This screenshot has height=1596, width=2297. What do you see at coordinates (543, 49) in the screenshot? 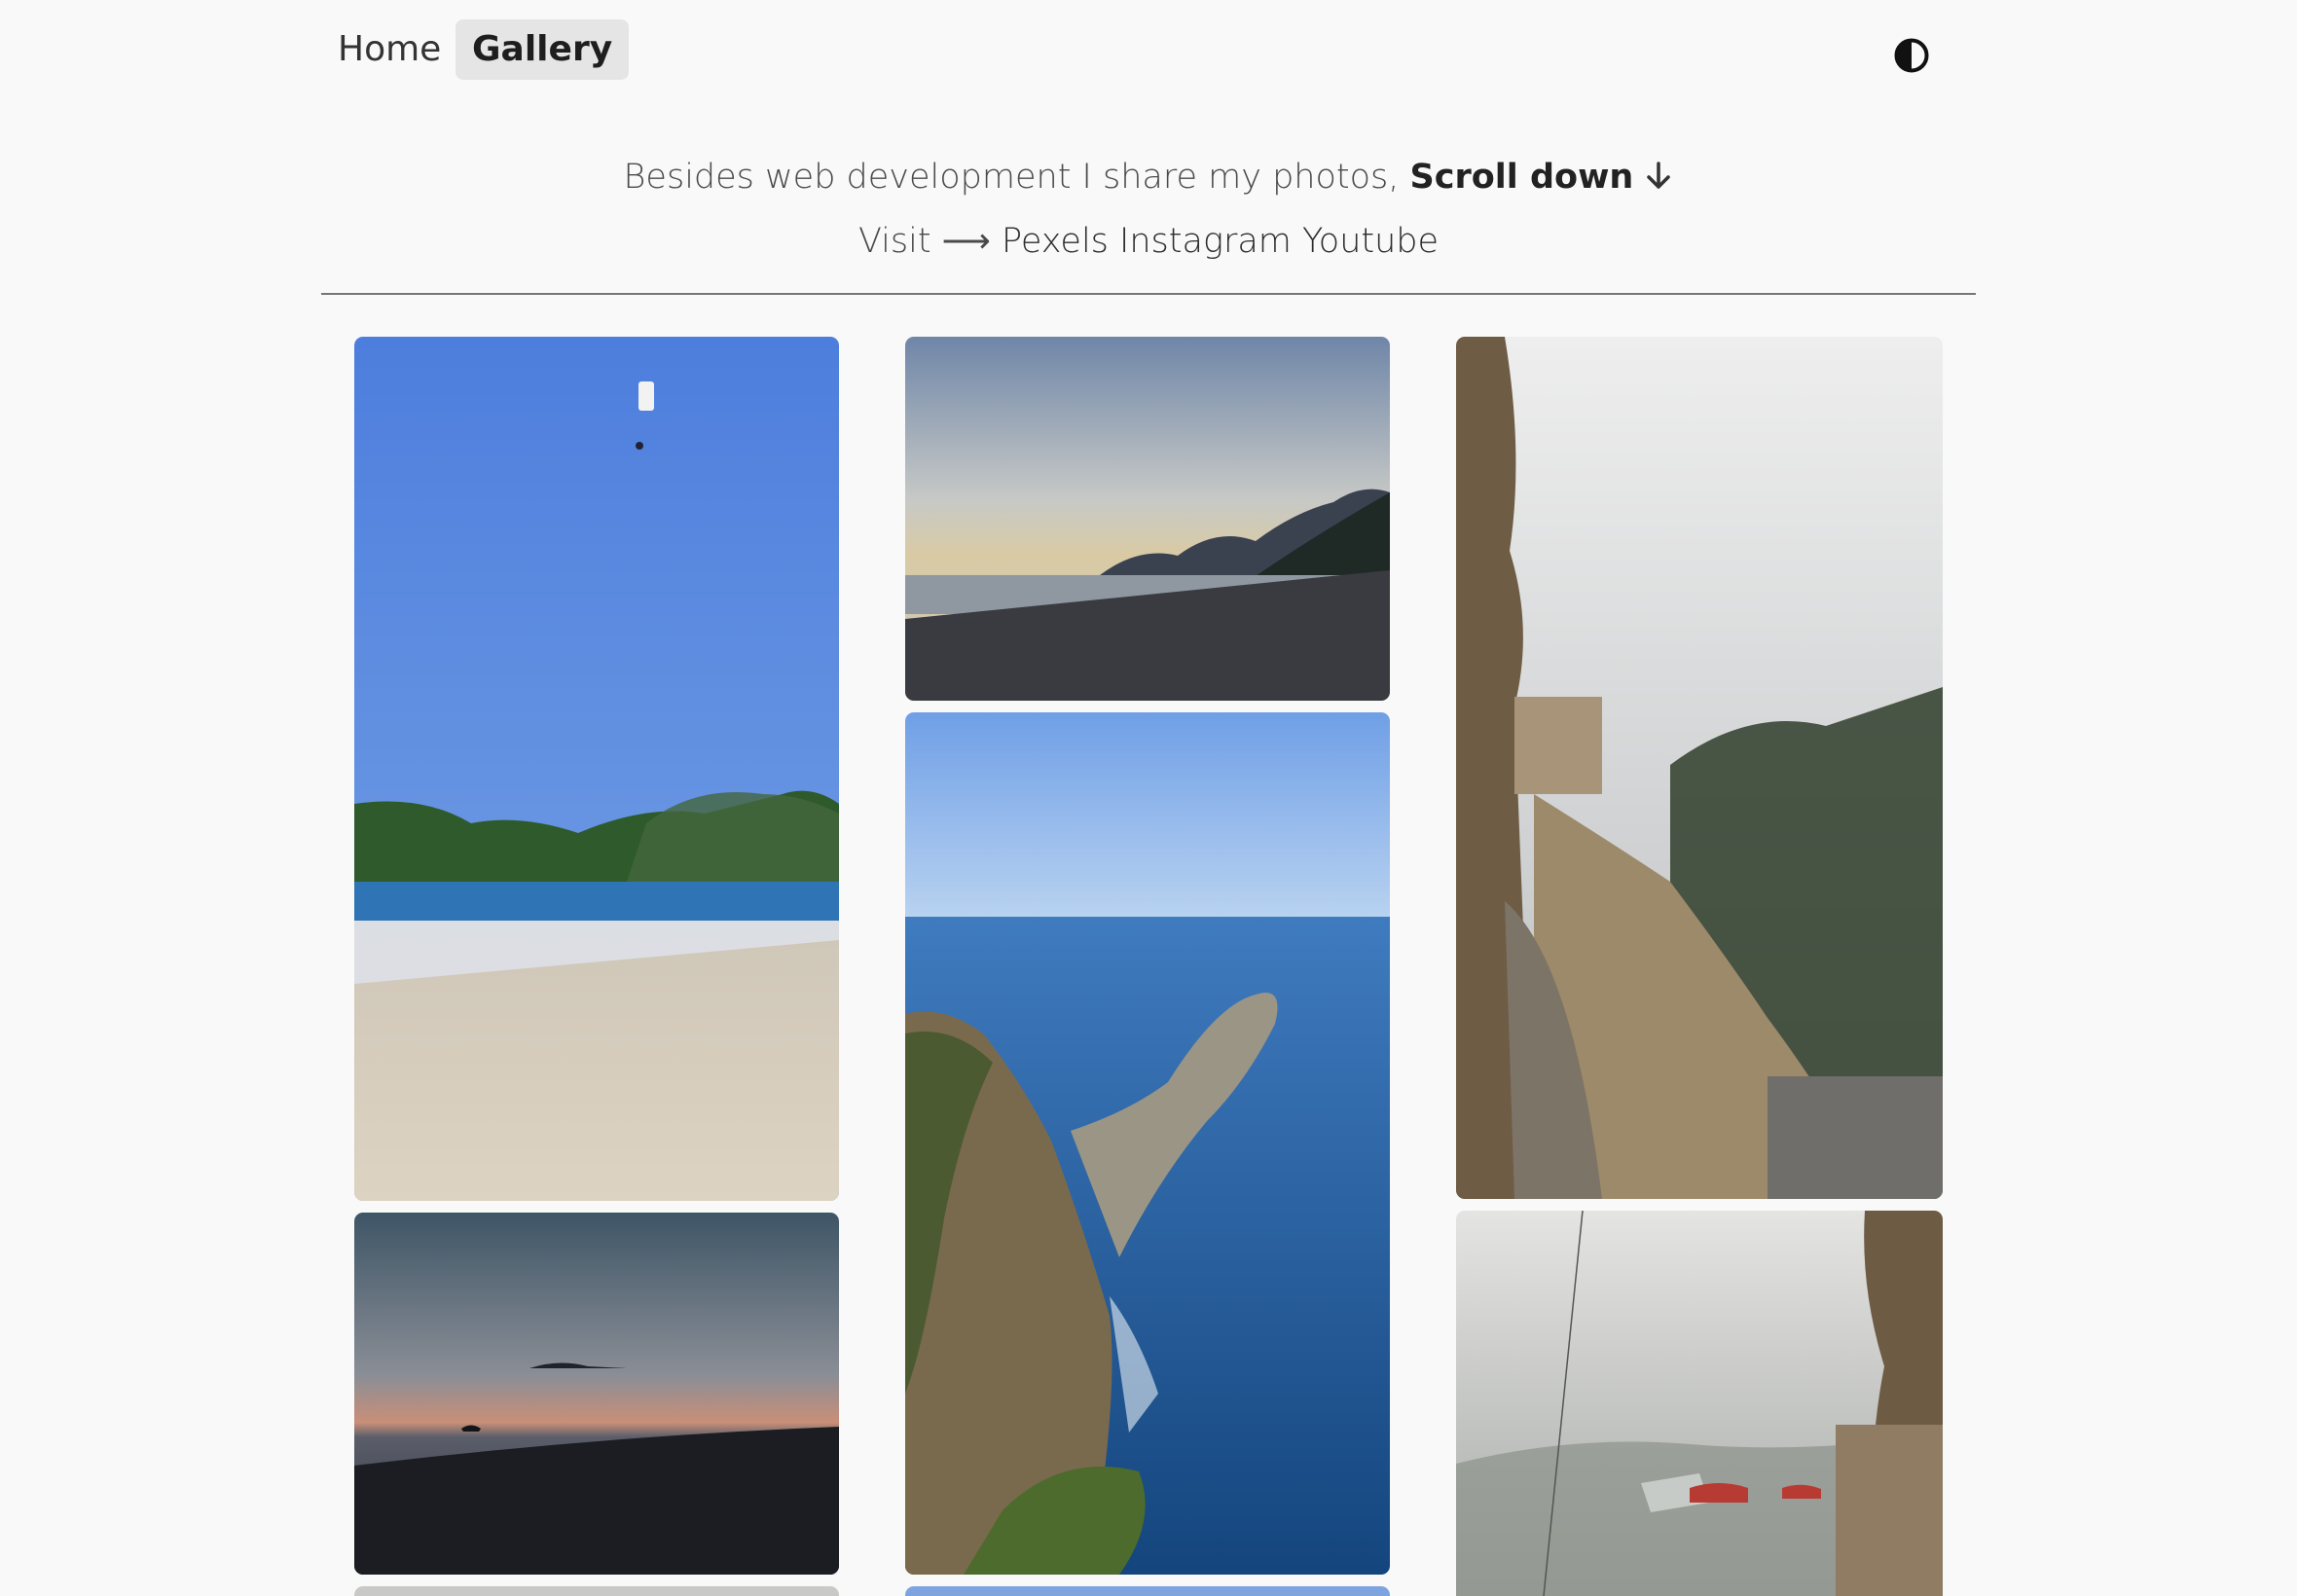
I see `nav-gallery-link: Gallery` at bounding box center [543, 49].